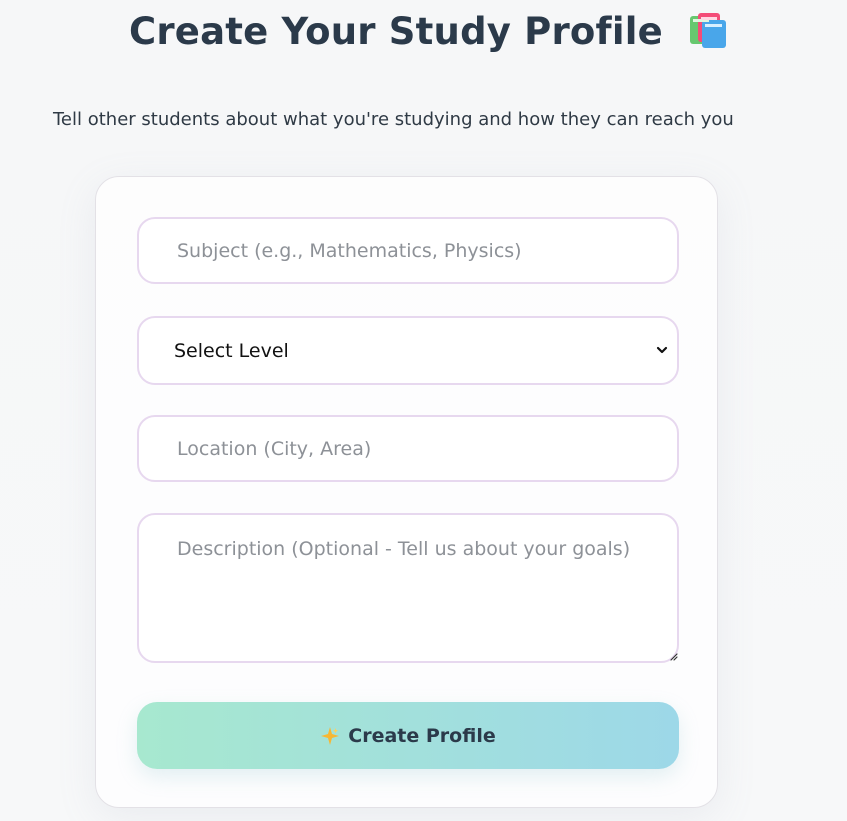 The width and height of the screenshot is (847, 821). Describe the element at coordinates (408, 350) in the screenshot. I see `level-select: Select Level` at that location.